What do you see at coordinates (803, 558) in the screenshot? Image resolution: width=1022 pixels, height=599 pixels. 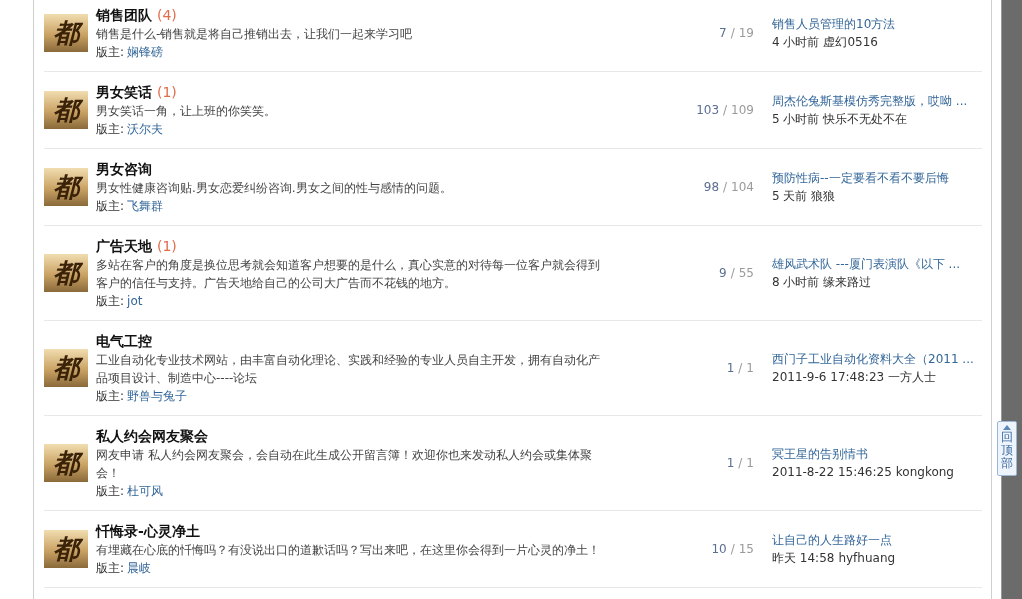 I see `last-post-time: 昨天 14:58` at bounding box center [803, 558].